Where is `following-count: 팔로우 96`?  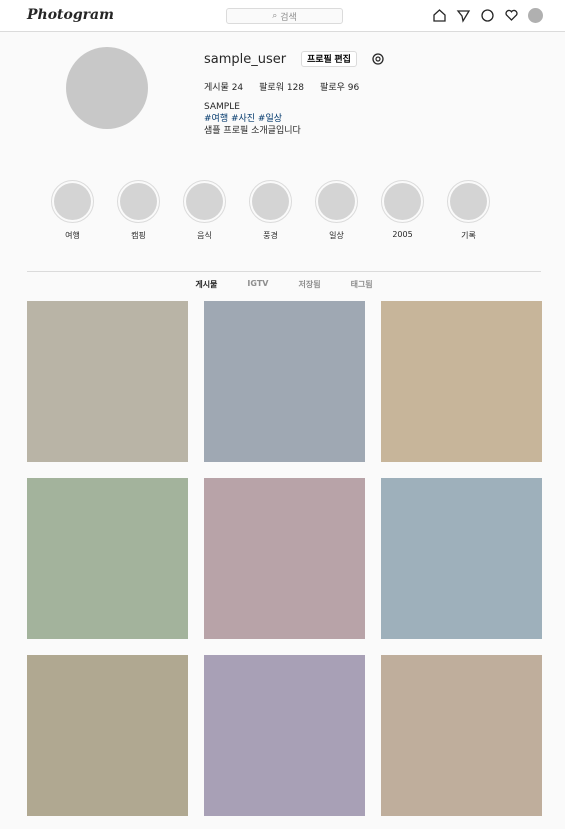 following-count: 팔로우 96 is located at coordinates (339, 86).